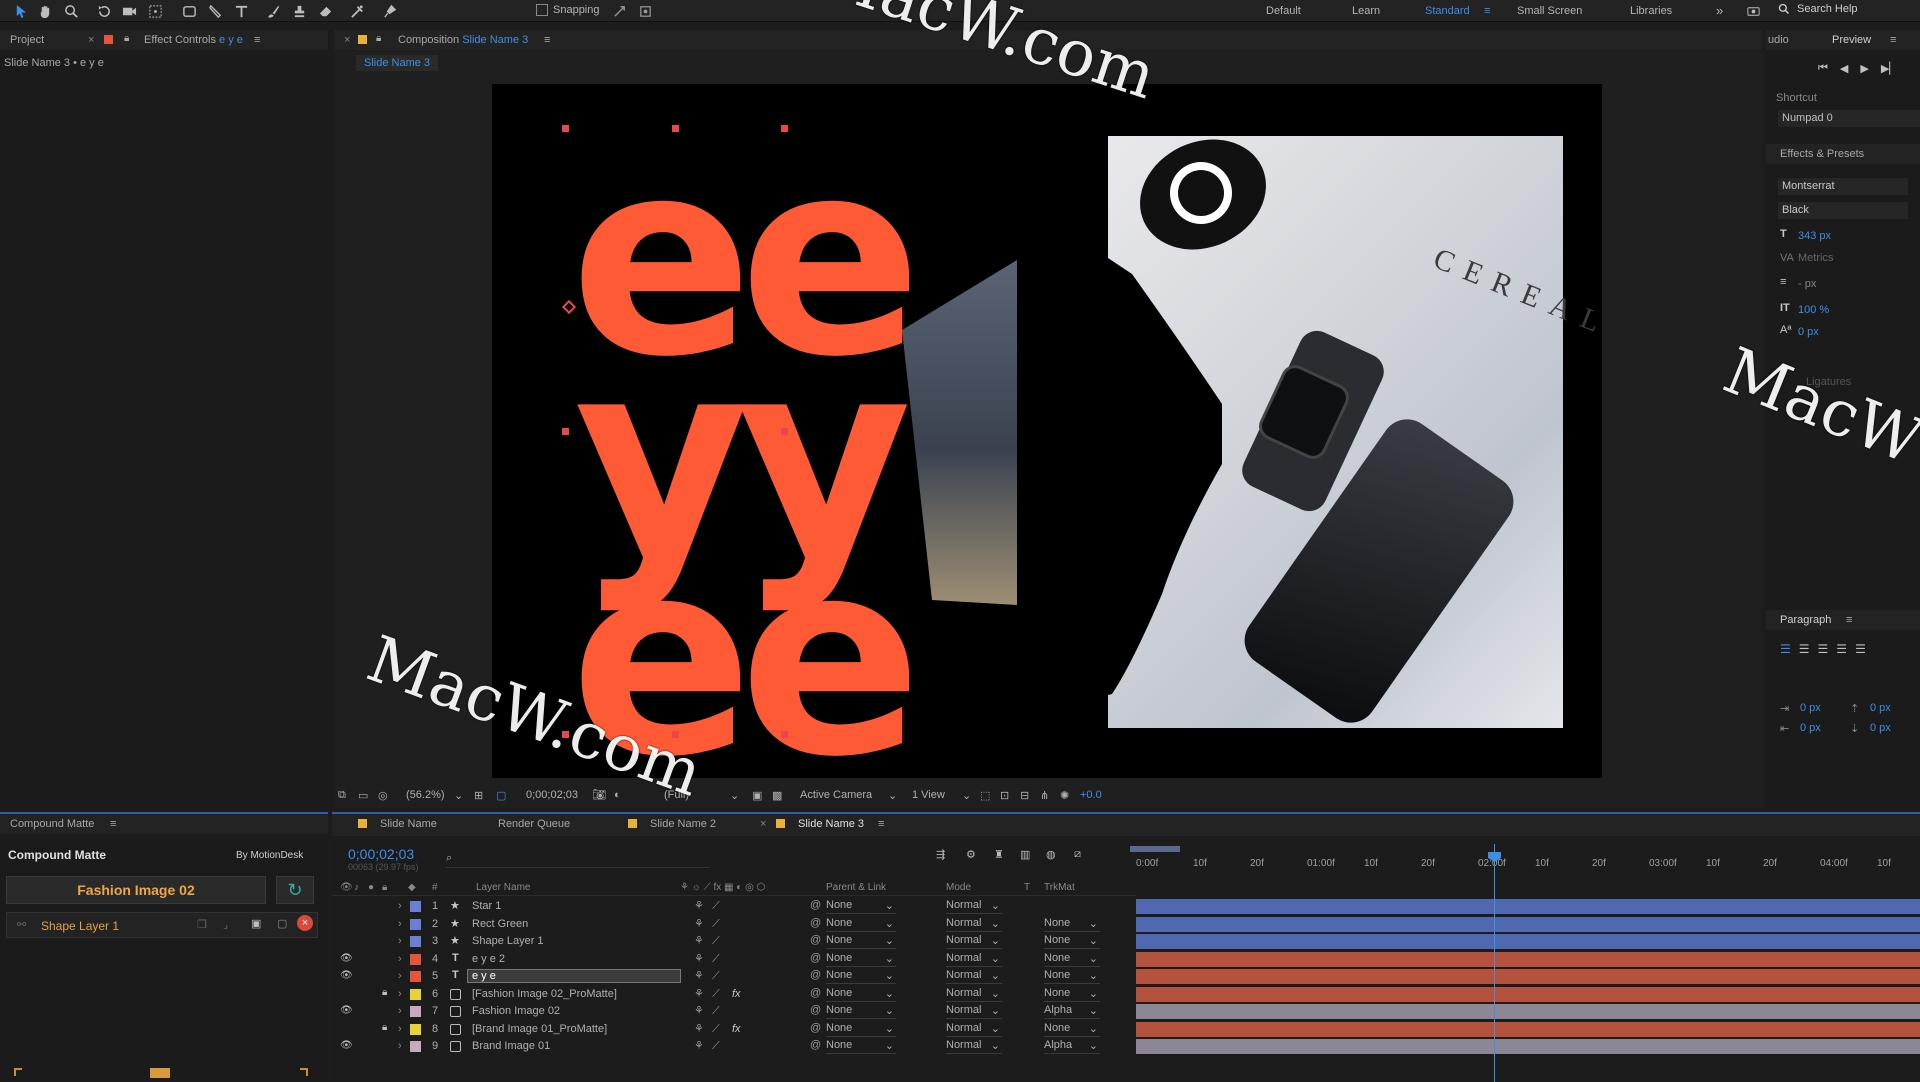 This screenshot has height=1082, width=1920. What do you see at coordinates (256, 923) in the screenshot?
I see `add-mode-icon: ▣` at bounding box center [256, 923].